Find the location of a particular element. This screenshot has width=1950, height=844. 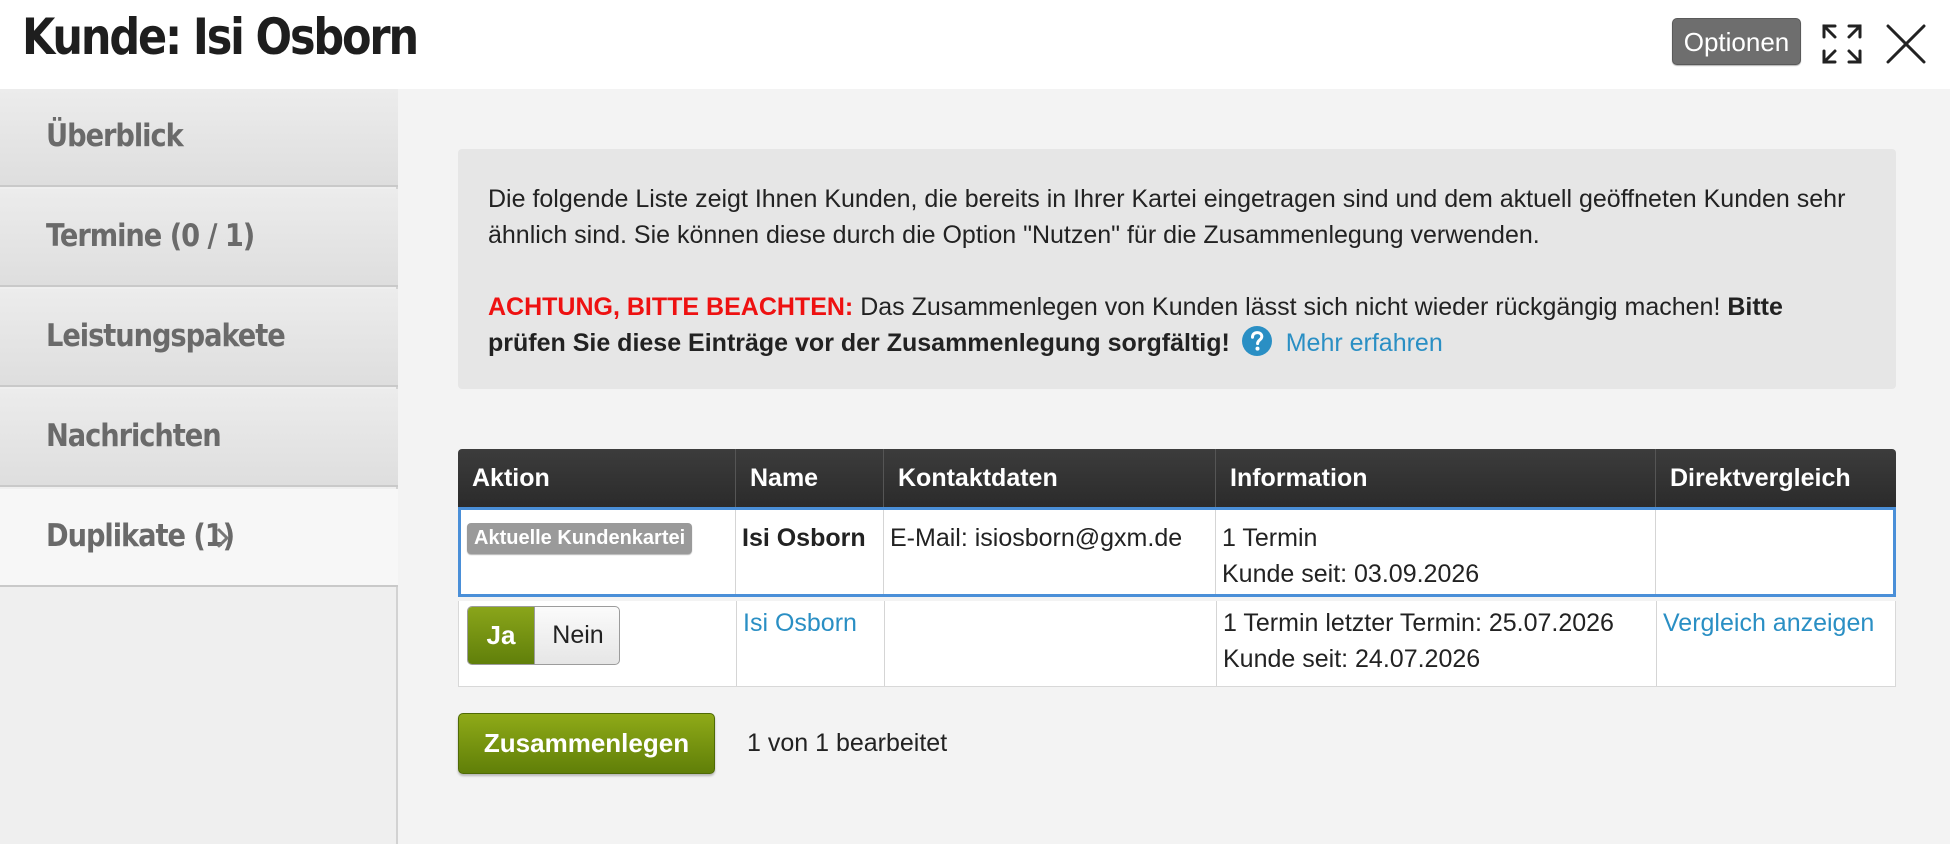

sidebar-item-duplikate: Duplikate (1) is located at coordinates (199, 538).